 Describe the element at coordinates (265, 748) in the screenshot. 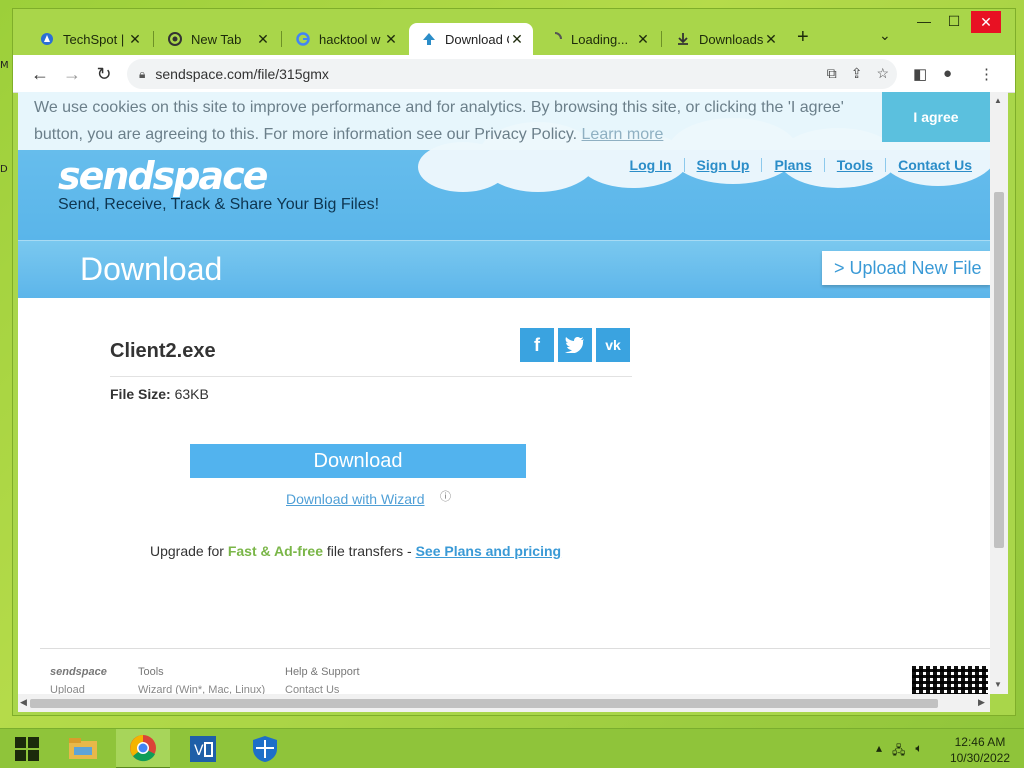

I see `security-shield-icon` at that location.